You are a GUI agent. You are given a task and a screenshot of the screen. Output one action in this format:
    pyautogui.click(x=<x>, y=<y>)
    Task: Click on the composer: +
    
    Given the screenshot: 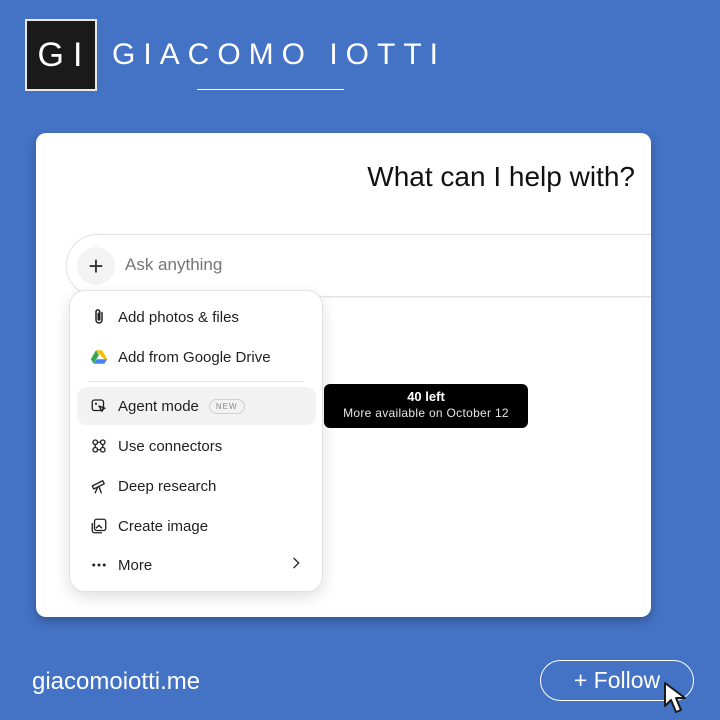 What is the action you would take?
    pyautogui.click(x=358, y=265)
    